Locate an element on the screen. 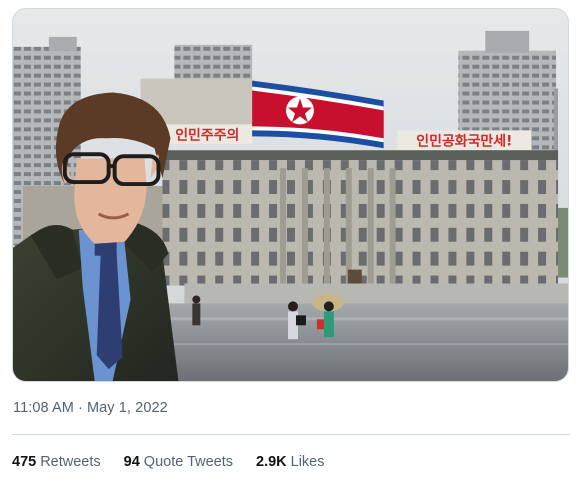 This screenshot has height=483, width=582. quote-tweets-stat: 94 Quote Tweets is located at coordinates (178, 462).